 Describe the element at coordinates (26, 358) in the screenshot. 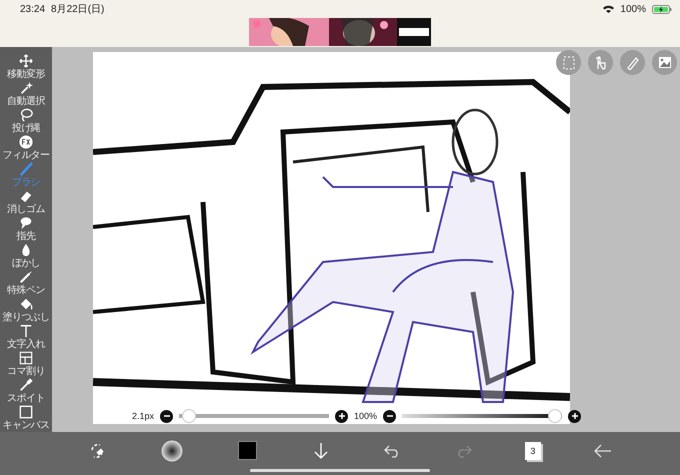

I see `panel-grid-icon` at that location.